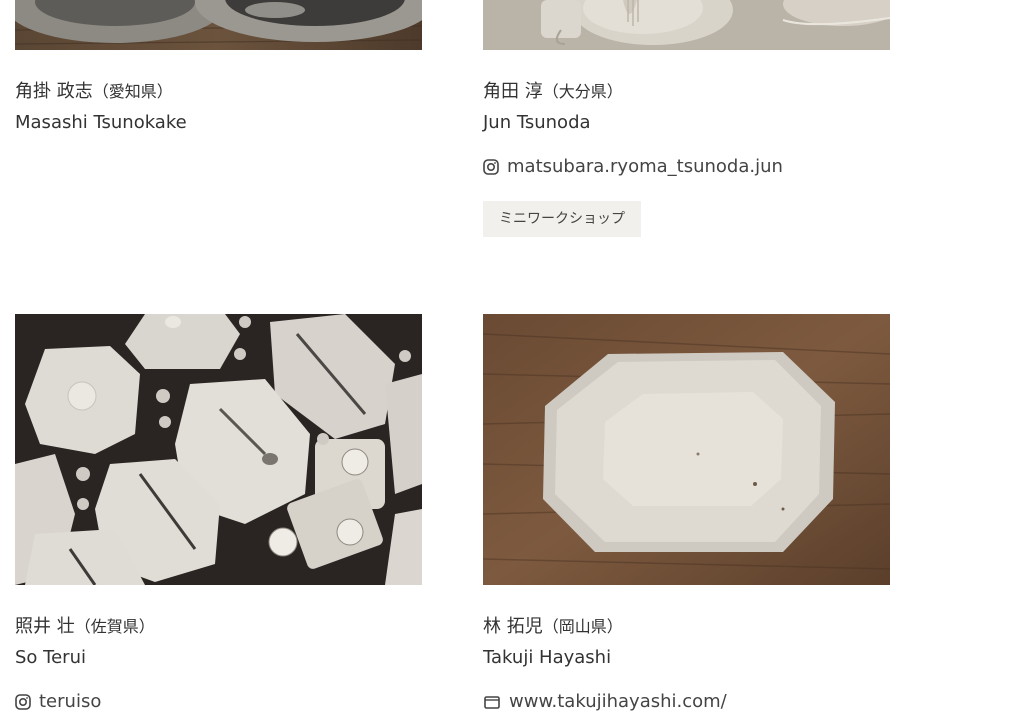  What do you see at coordinates (645, 166) in the screenshot?
I see `instagram-handle: matsubara.ryoma_tsunoda.jun` at bounding box center [645, 166].